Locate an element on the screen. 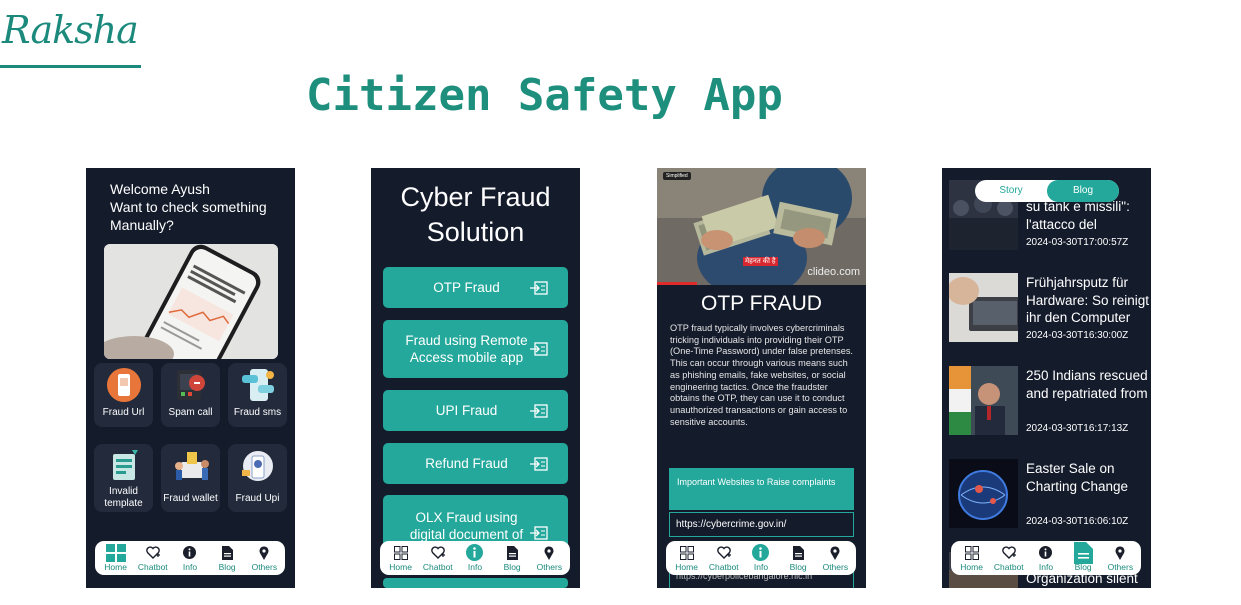  story-blog-toggle: Story Blog is located at coordinates (1047, 191).